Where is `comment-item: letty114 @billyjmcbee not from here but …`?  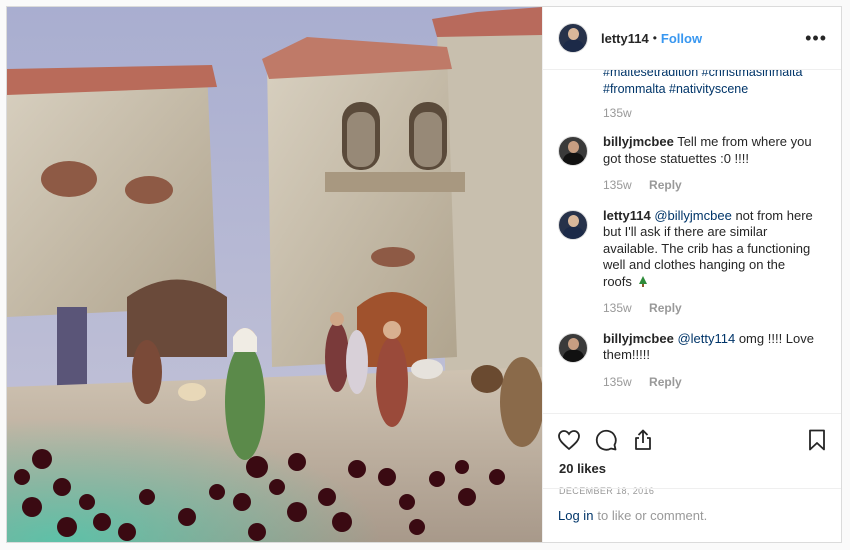 comment-item: letty114 @billyjmcbee not from here but … is located at coordinates (692, 262).